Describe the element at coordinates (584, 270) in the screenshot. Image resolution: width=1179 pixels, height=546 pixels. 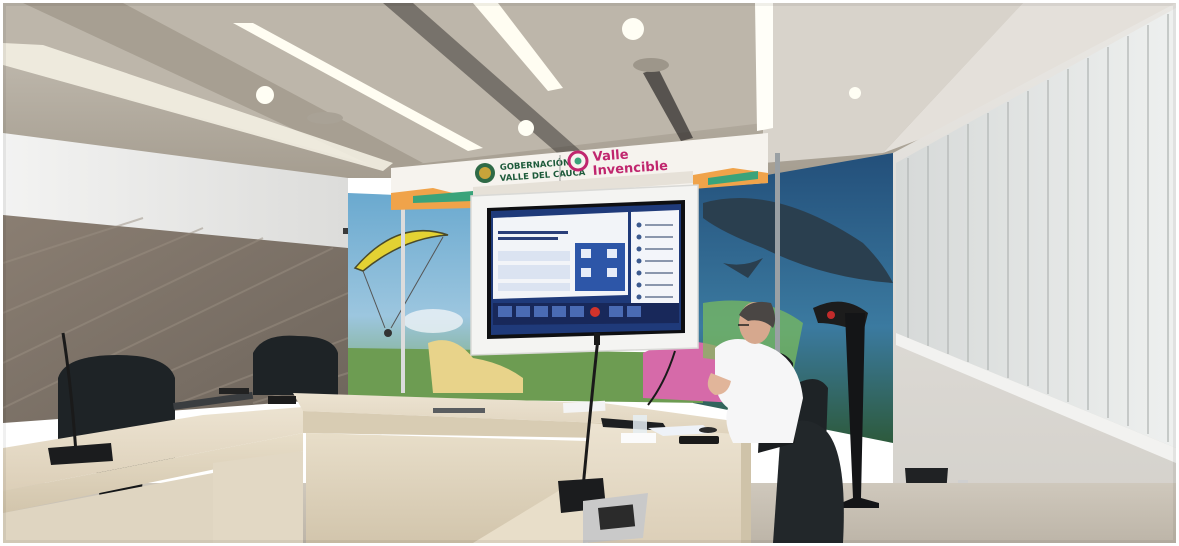
I see `wall-display` at that location.